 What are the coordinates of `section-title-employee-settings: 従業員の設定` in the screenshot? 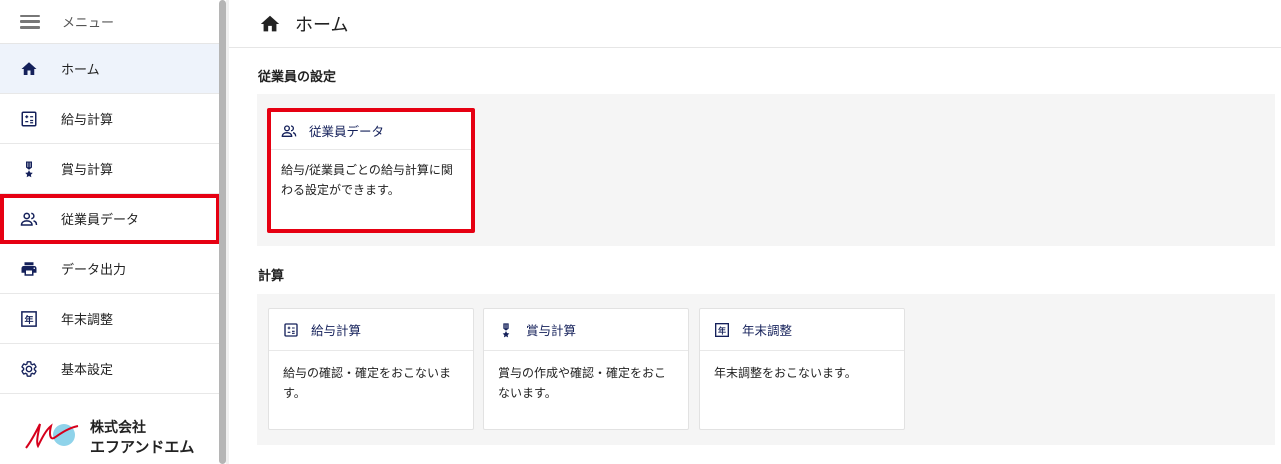 It's located at (297, 77).